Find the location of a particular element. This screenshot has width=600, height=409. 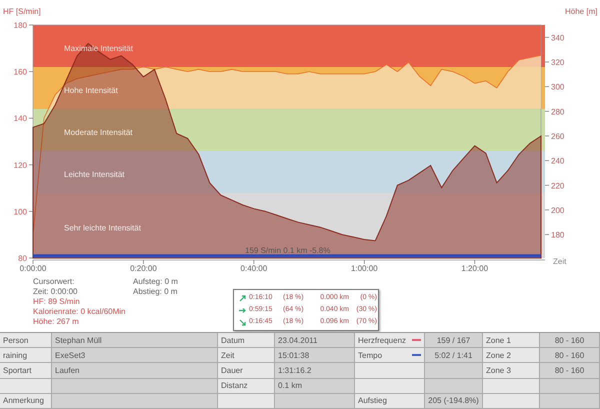

zone-label: Moderate Intensität is located at coordinates (98, 132).